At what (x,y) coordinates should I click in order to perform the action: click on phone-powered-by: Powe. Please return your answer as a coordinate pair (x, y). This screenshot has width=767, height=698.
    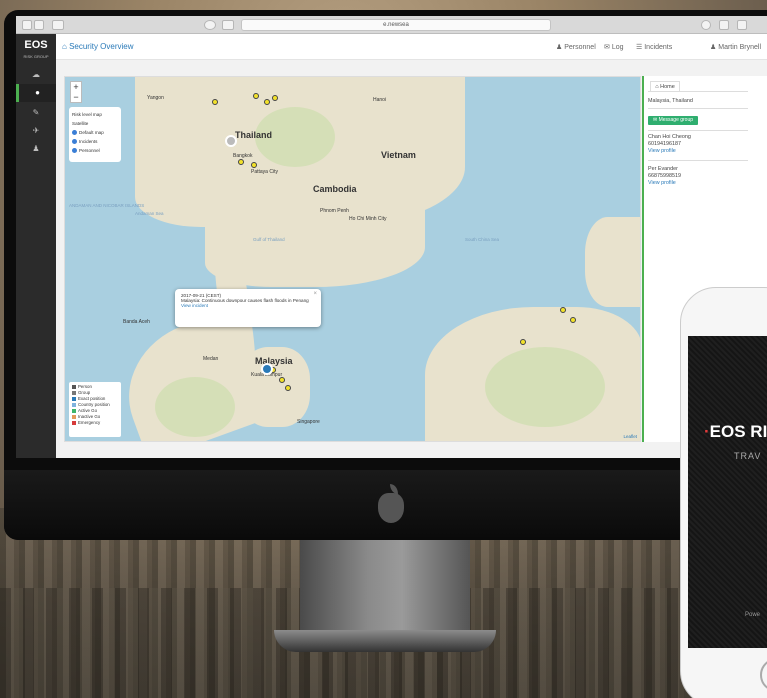
    Looking at the image, I should click on (753, 615).